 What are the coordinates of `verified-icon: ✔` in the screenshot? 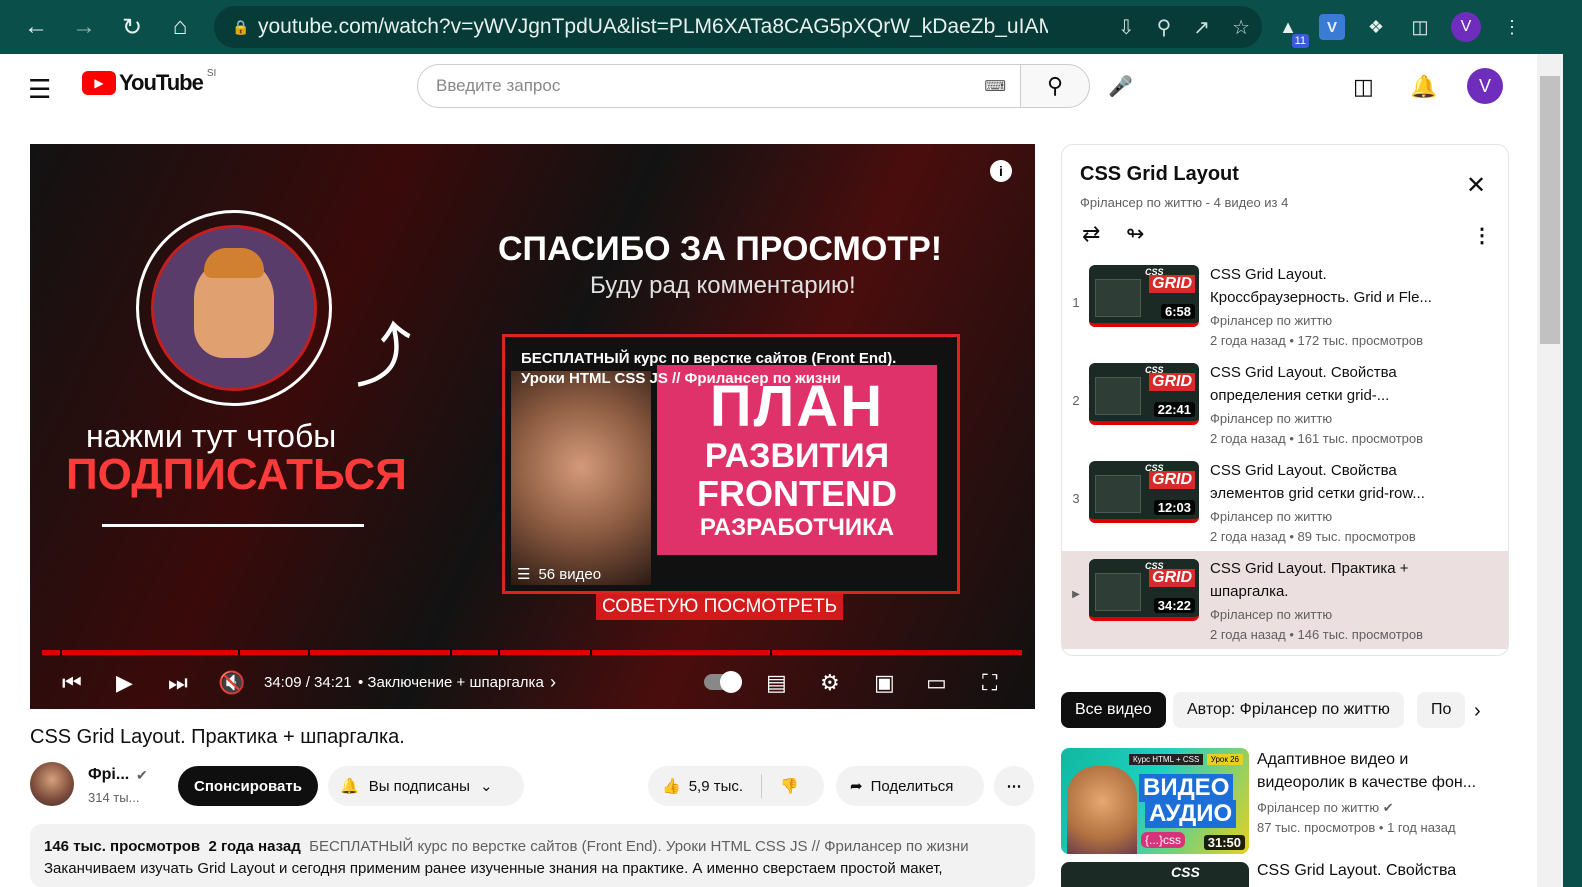 It's located at (142, 775).